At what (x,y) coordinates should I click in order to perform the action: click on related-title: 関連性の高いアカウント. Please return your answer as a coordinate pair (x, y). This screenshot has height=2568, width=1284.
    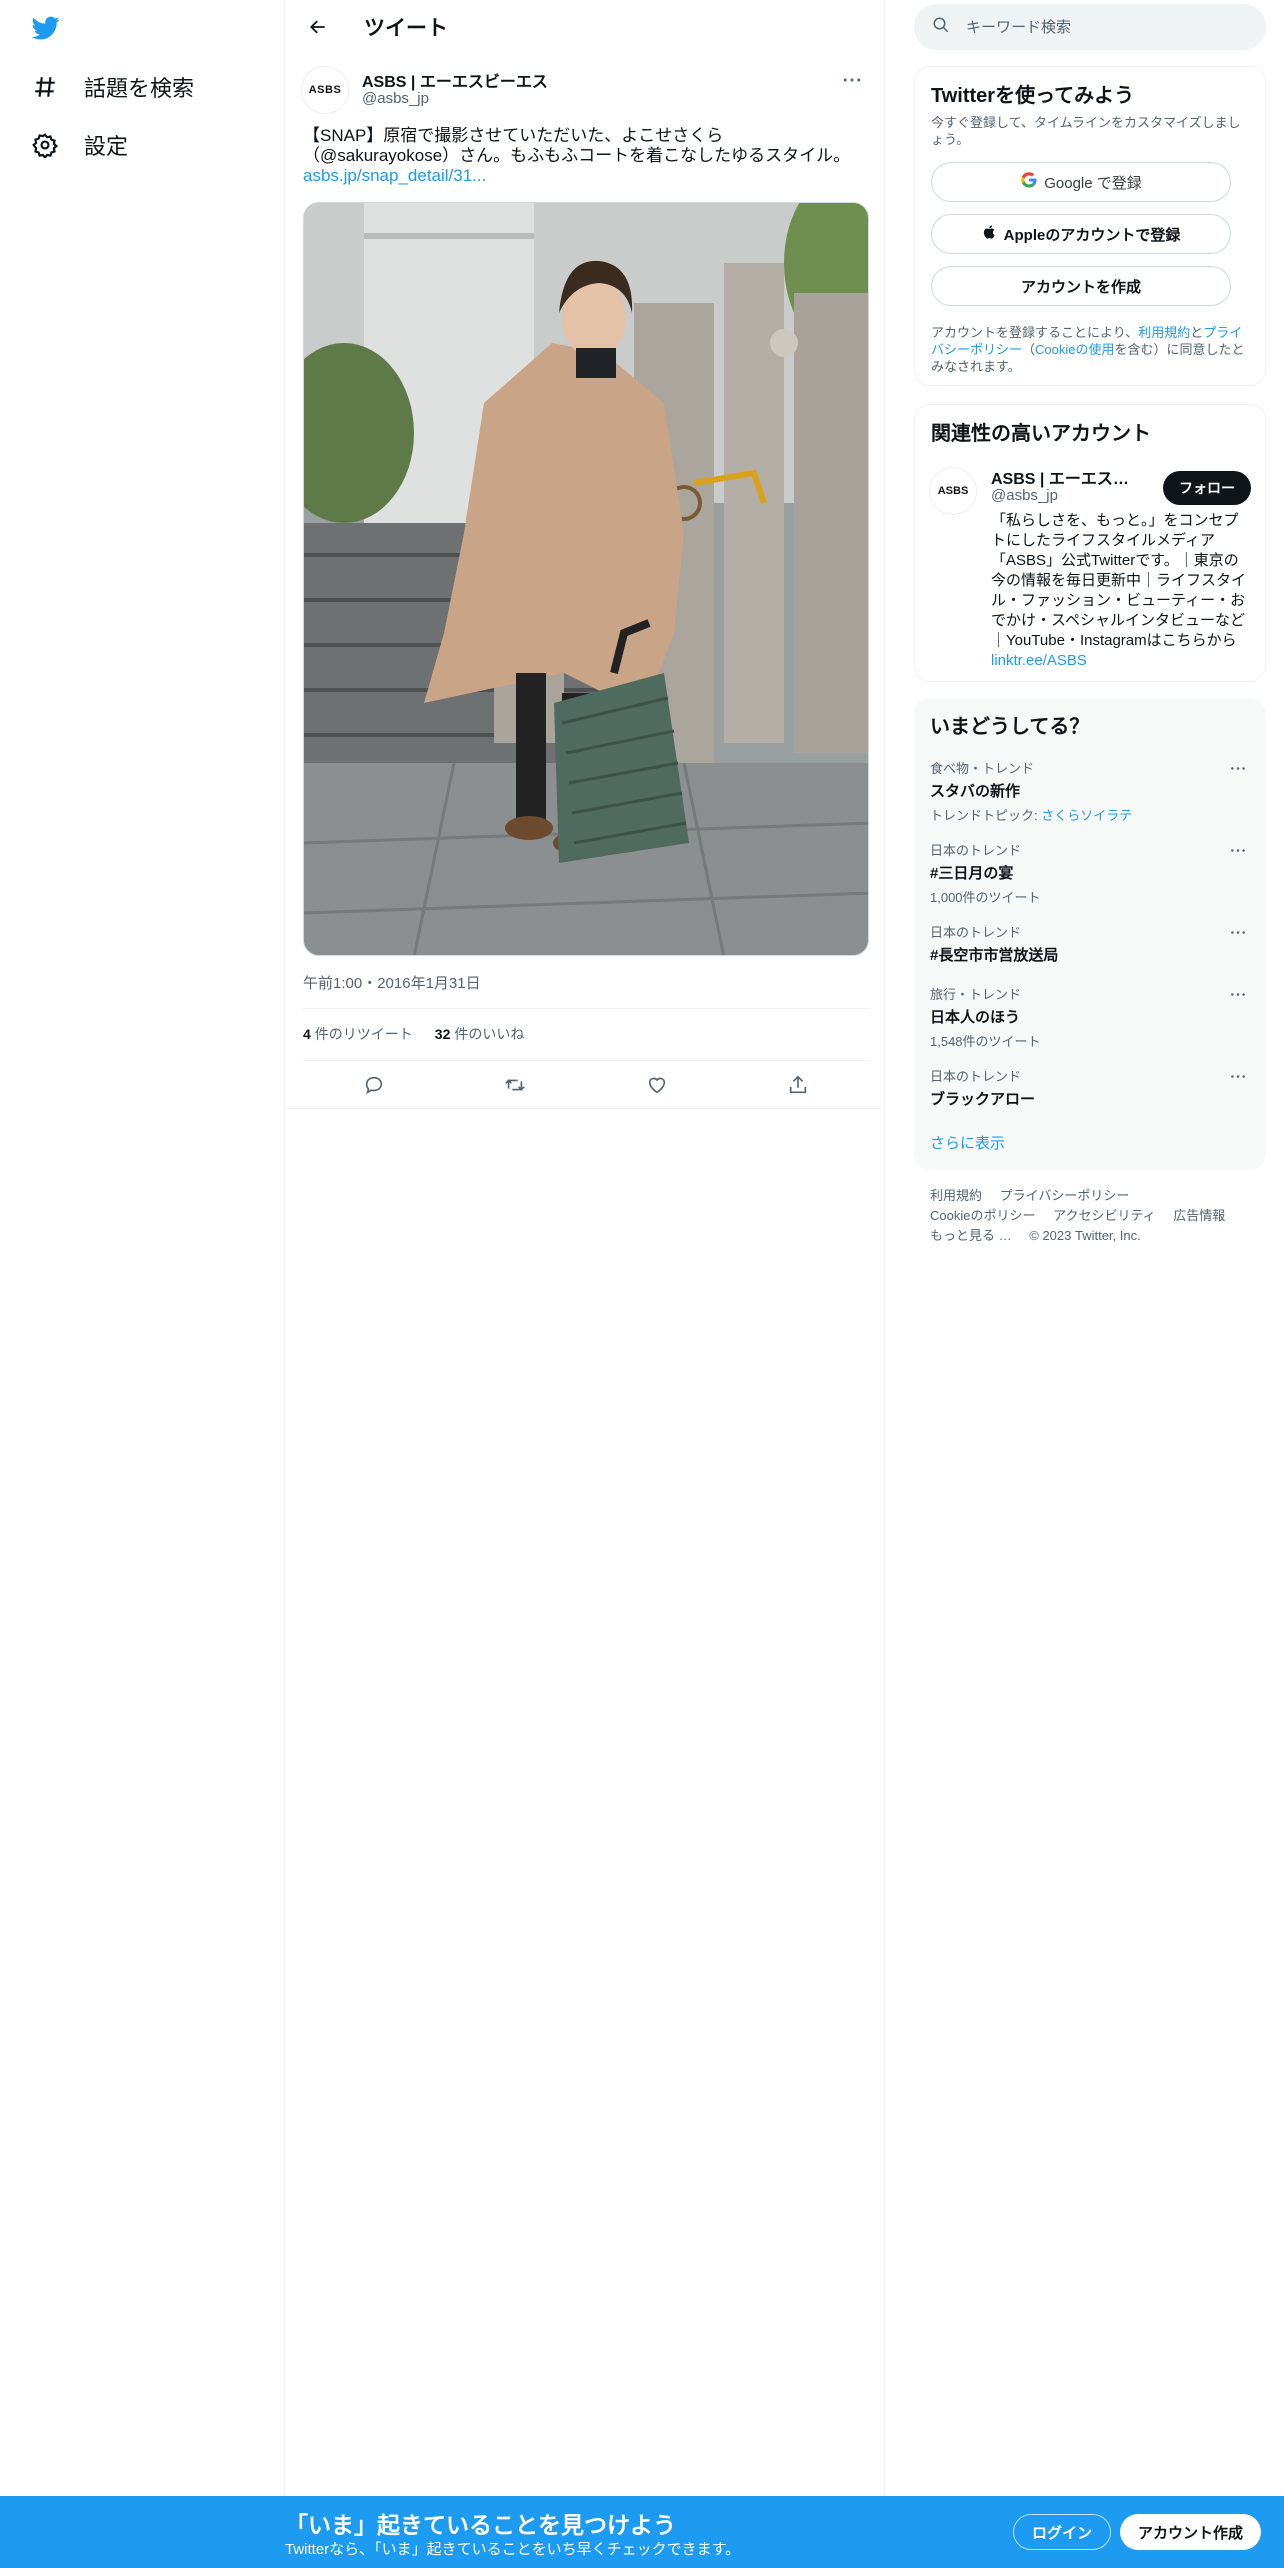
    Looking at the image, I should click on (1041, 434).